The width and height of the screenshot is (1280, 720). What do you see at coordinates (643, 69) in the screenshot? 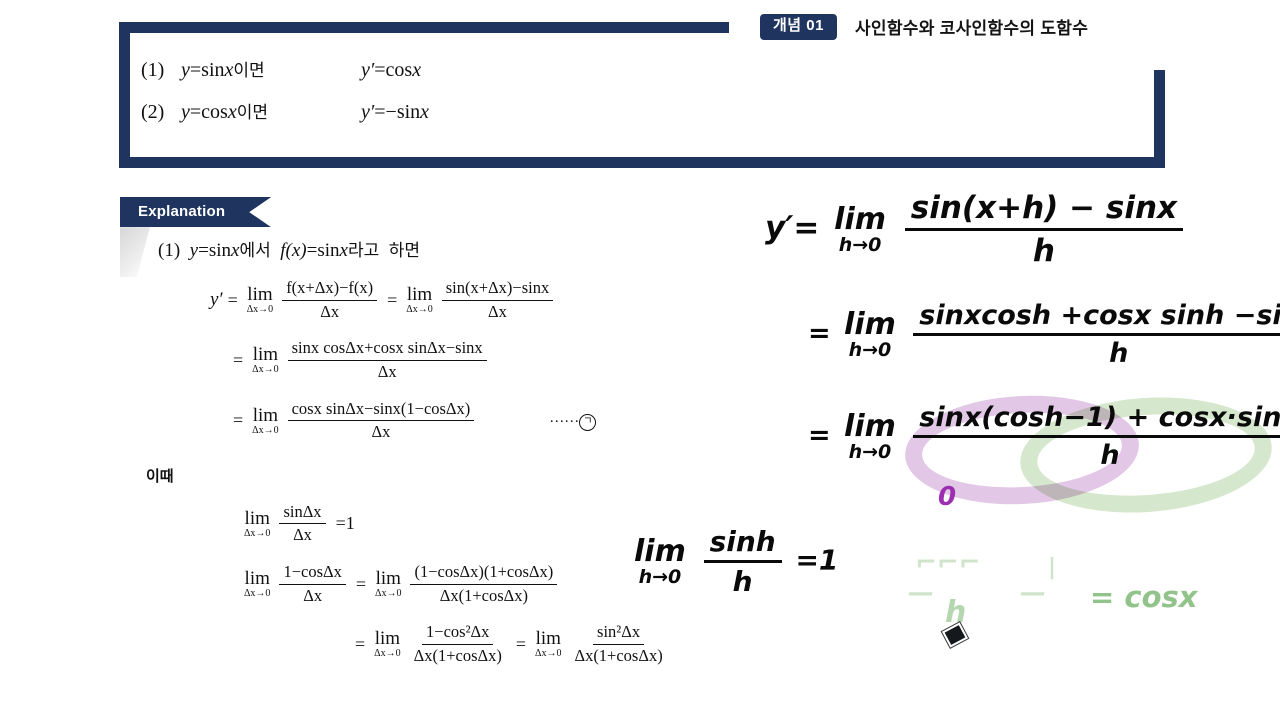
I see `formula-row-1: (1) y=sinx이면 y′=cosx` at bounding box center [643, 69].